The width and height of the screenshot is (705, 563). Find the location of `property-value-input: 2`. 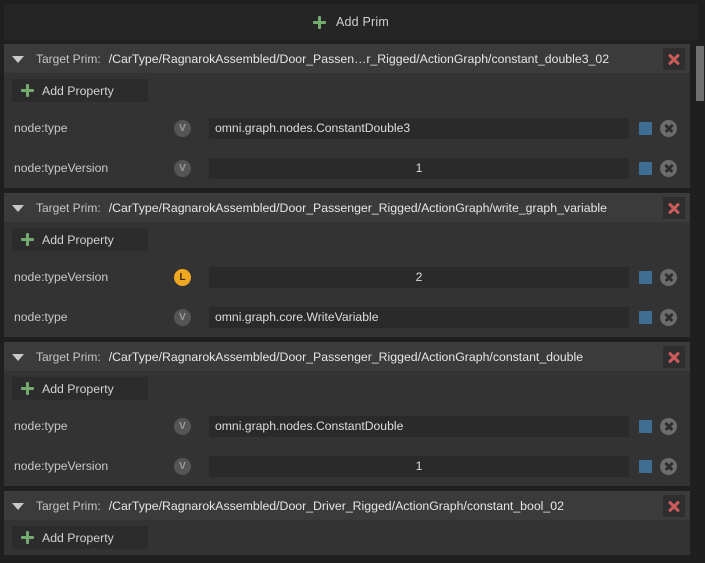

property-value-input: 2 is located at coordinates (419, 277).